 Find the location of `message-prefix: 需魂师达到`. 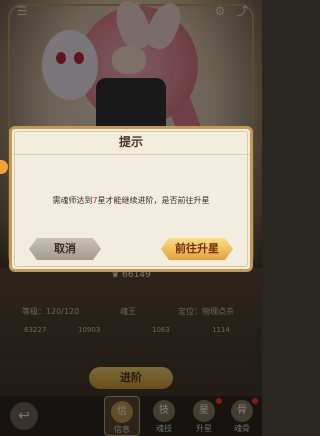

message-prefix: 需魂师达到 is located at coordinates (72, 200).